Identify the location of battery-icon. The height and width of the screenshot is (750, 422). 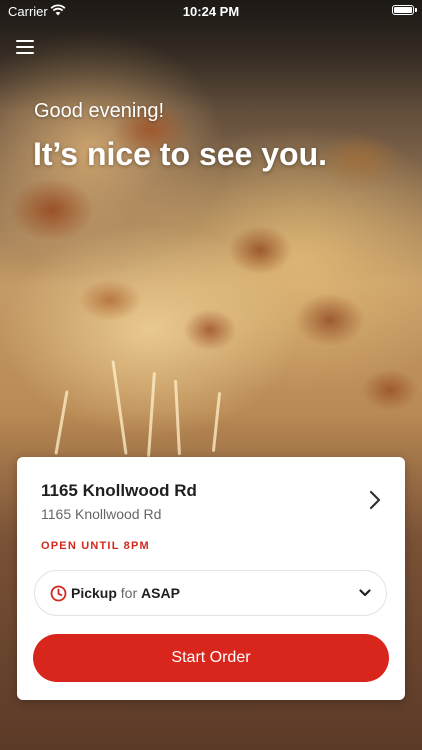
(403, 10).